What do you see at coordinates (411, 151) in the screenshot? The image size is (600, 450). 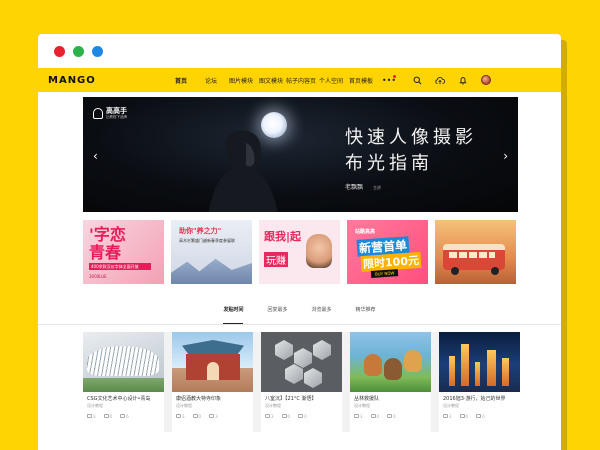 I see `banner-title: 快速人像摄影 布光指南` at bounding box center [411, 151].